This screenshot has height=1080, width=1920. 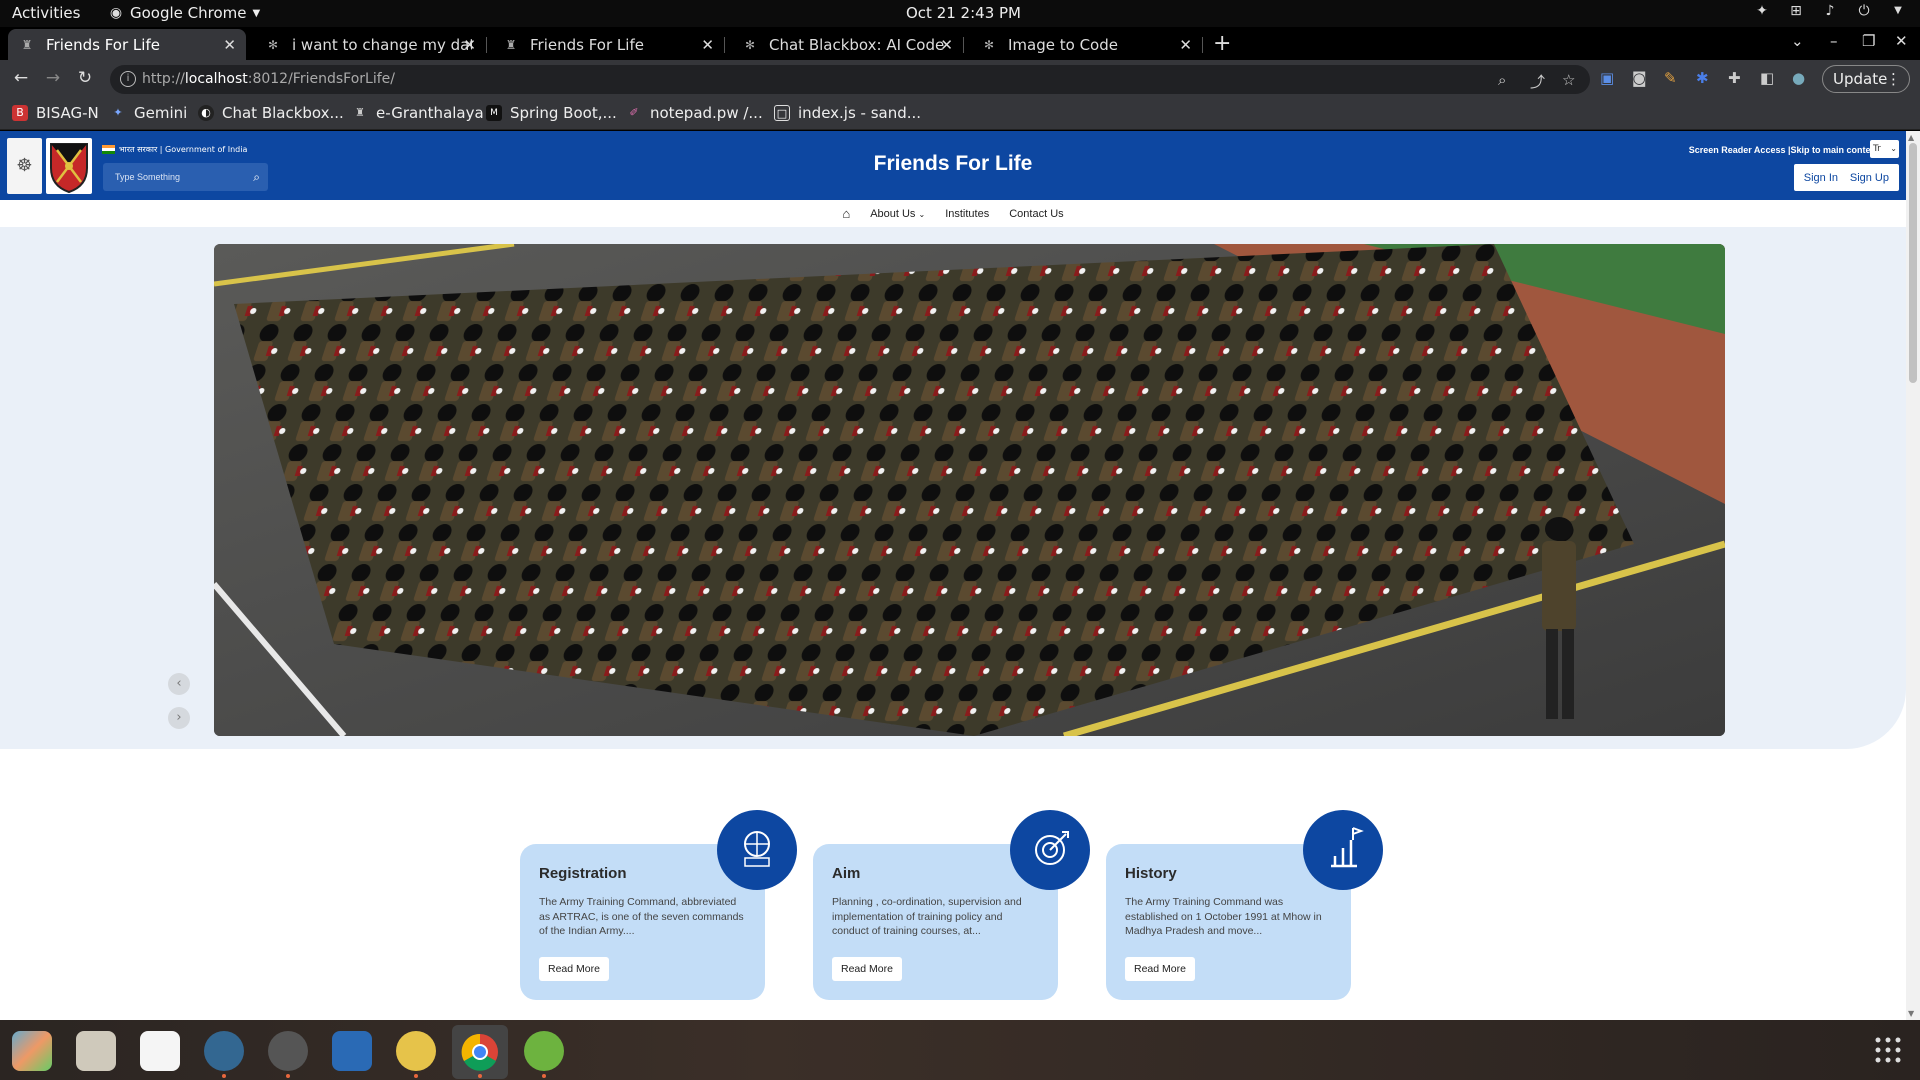 I want to click on browser-tab: ✻ Chat Blackbox: AI Code Ge ✕, so click(x=847, y=44).